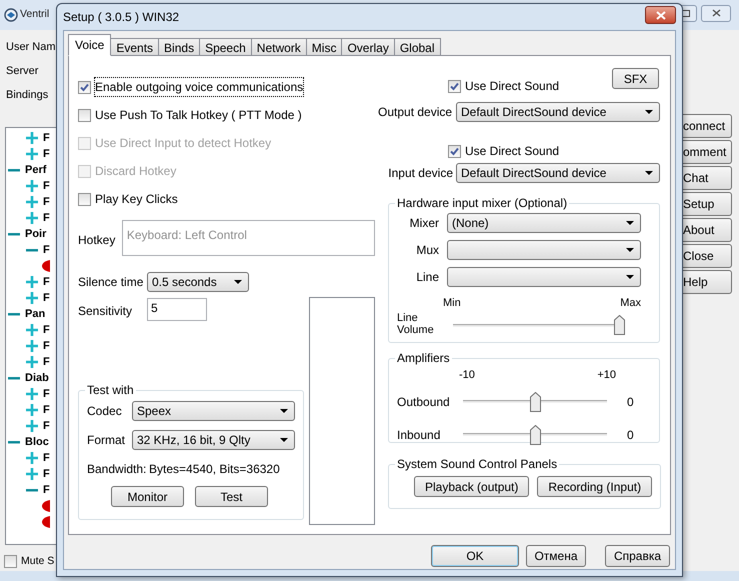 This screenshot has height=581, width=739. I want to click on dropdown: (None), so click(544, 223).